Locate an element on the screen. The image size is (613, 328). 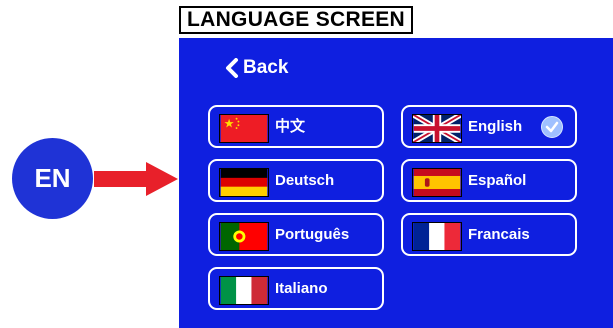
back-button-label: Back is located at coordinates (266, 67).